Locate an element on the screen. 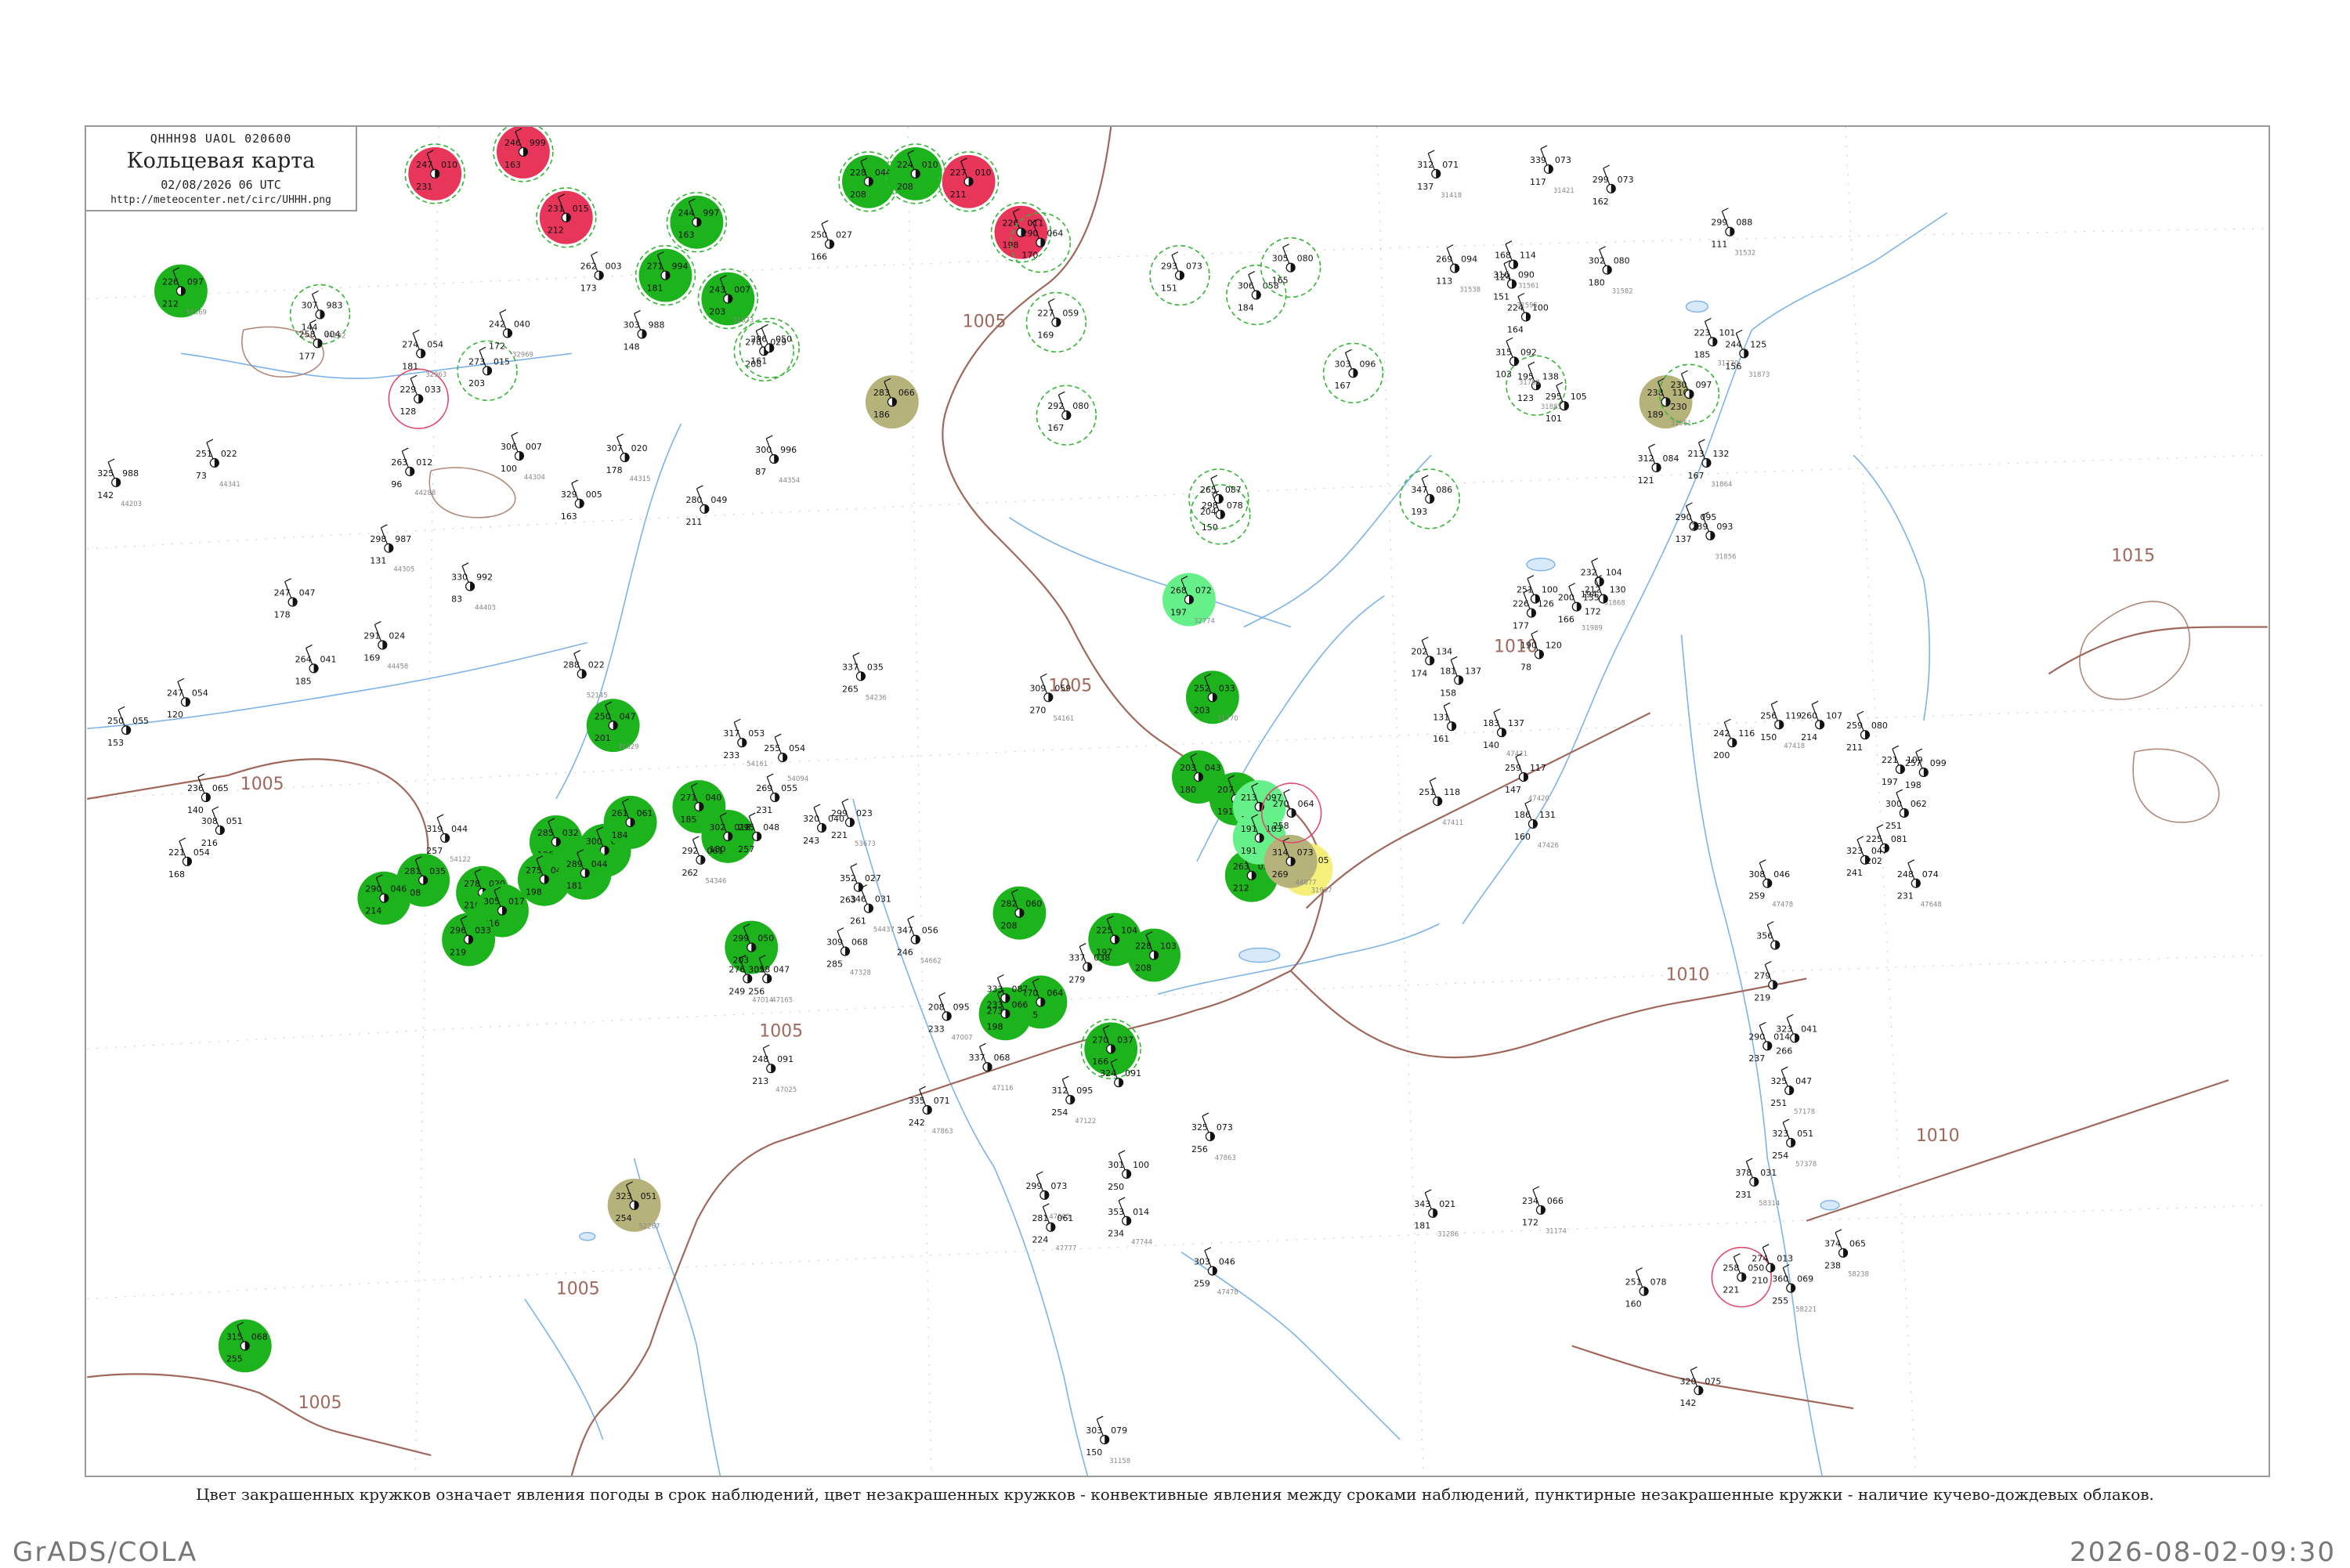 Image resolution: width=2350 pixels, height=1568 pixels. station-id: 31174 is located at coordinates (1557, 1231).